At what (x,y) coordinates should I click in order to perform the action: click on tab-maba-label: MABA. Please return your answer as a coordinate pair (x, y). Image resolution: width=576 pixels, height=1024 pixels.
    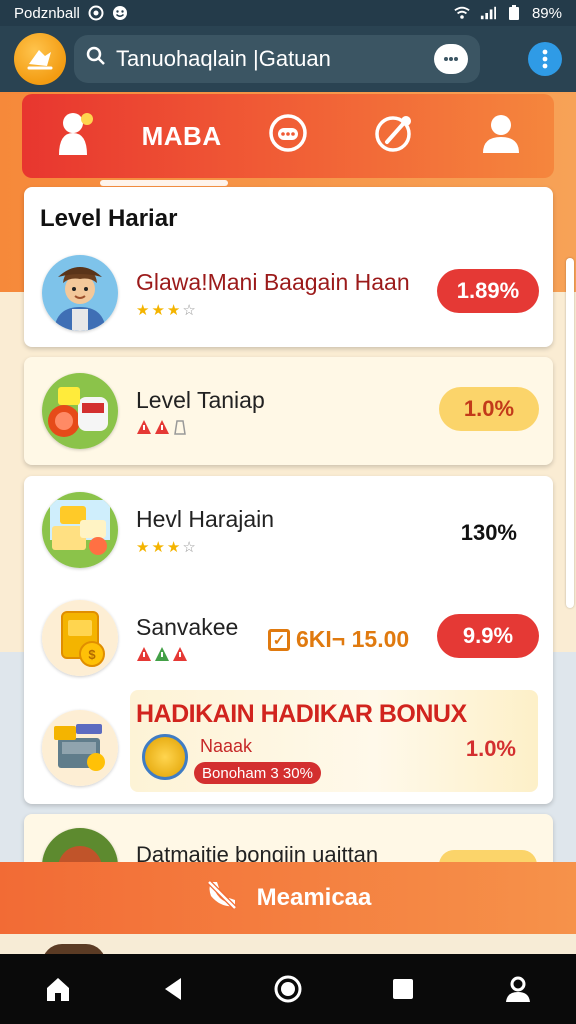
    Looking at the image, I should click on (181, 135).